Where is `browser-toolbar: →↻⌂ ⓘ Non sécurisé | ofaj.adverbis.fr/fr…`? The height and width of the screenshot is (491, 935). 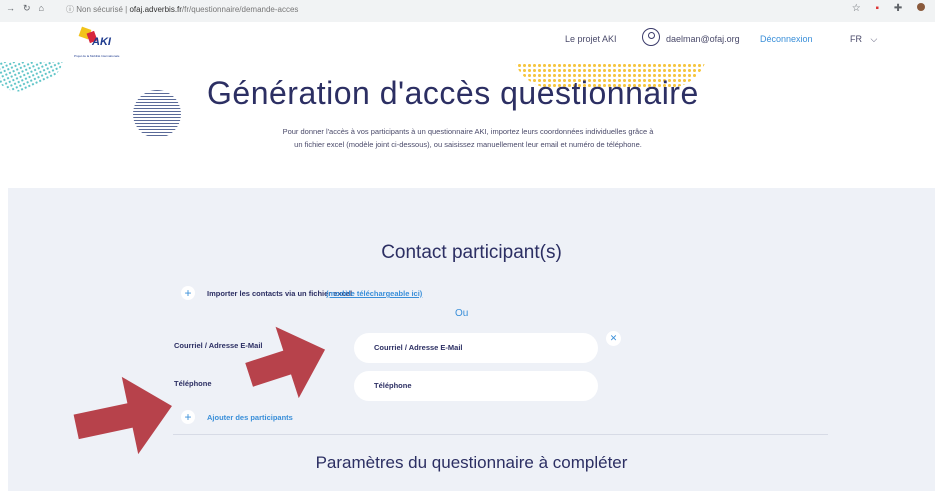
browser-toolbar: →↻⌂ ⓘ Non sécurisé | ofaj.adverbis.fr/fr… is located at coordinates (467, 11).